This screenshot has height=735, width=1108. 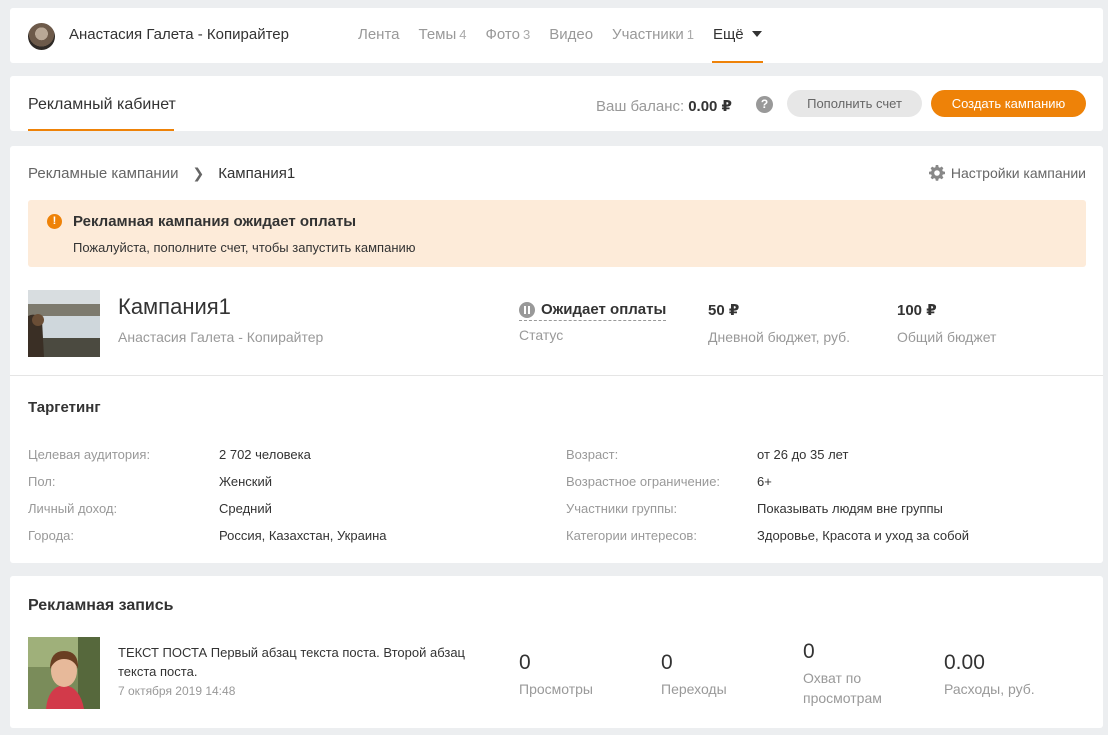 What do you see at coordinates (527, 309) in the screenshot?
I see `pause-icon` at bounding box center [527, 309].